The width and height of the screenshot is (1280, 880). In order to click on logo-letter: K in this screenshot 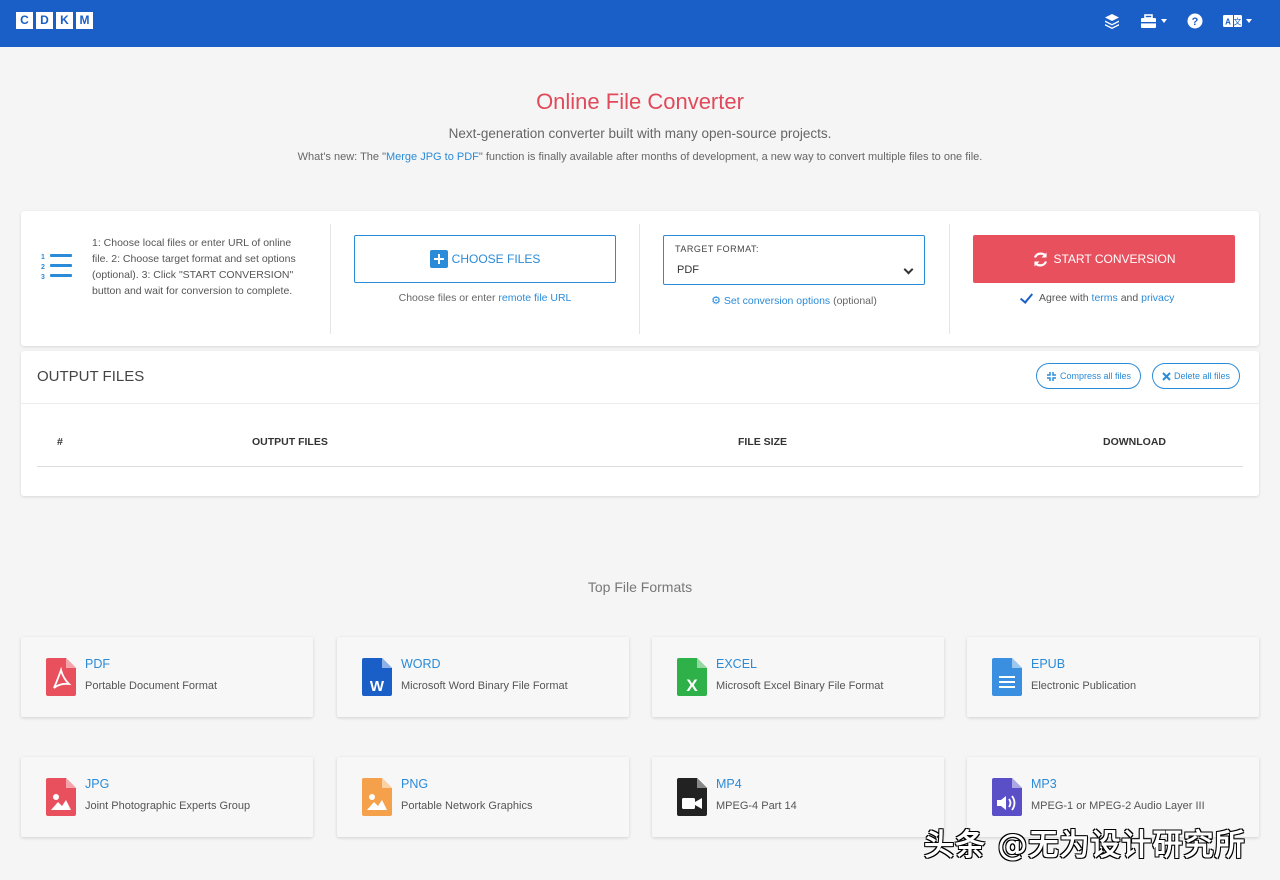, I will do `click(64, 20)`.